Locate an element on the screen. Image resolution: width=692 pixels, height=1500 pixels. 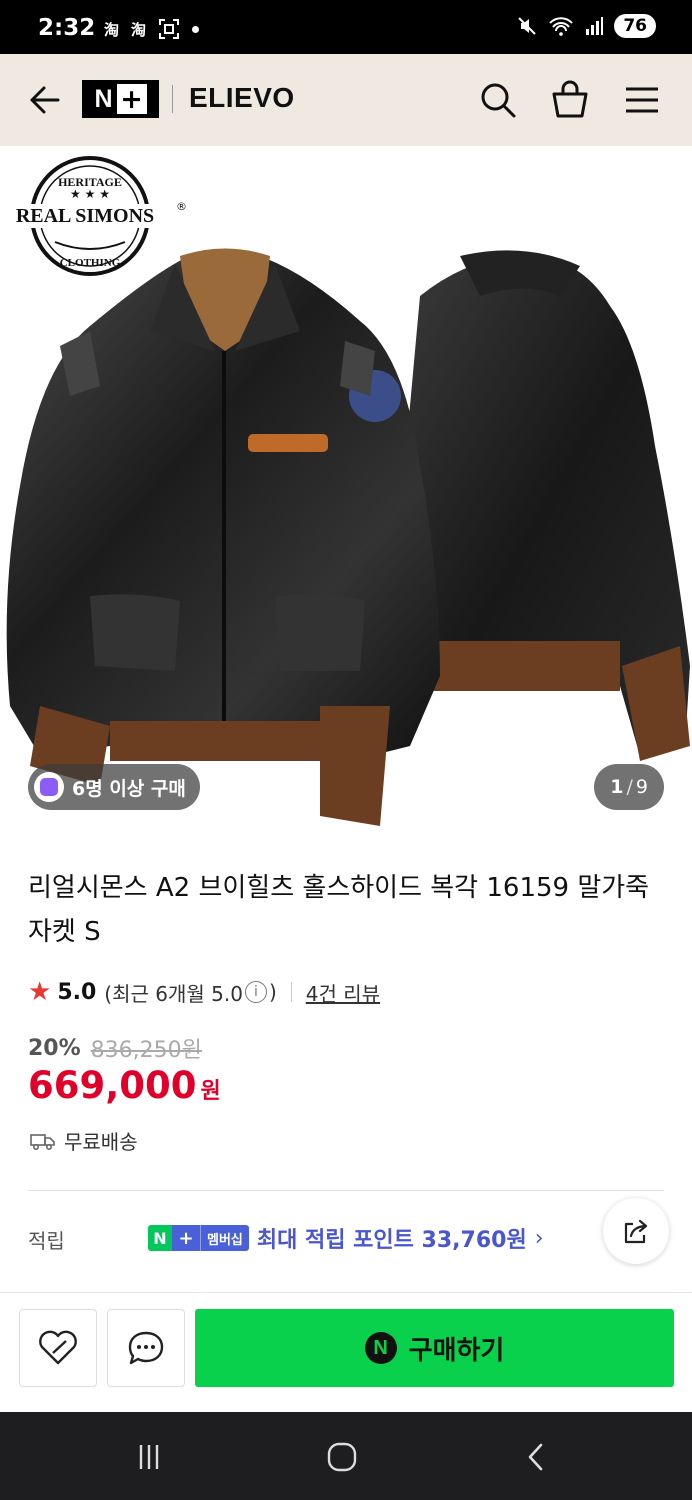
price-unit: 원 is located at coordinates (210, 1091).